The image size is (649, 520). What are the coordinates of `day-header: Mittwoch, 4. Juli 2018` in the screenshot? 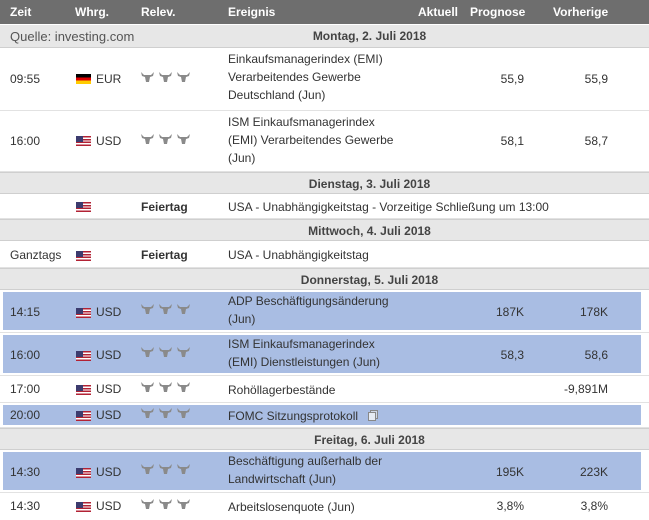 It's located at (324, 230).